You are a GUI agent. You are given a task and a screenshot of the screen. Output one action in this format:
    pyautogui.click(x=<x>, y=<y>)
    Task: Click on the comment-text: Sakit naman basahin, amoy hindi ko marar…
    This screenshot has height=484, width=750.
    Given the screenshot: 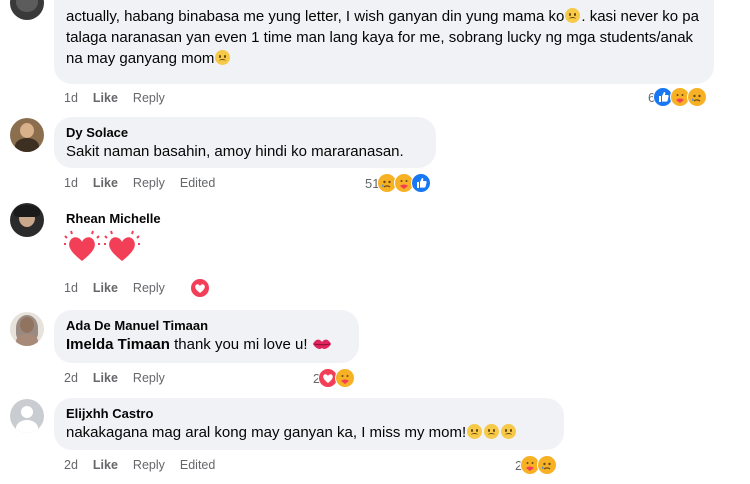 What is the action you would take?
    pyautogui.click(x=235, y=151)
    